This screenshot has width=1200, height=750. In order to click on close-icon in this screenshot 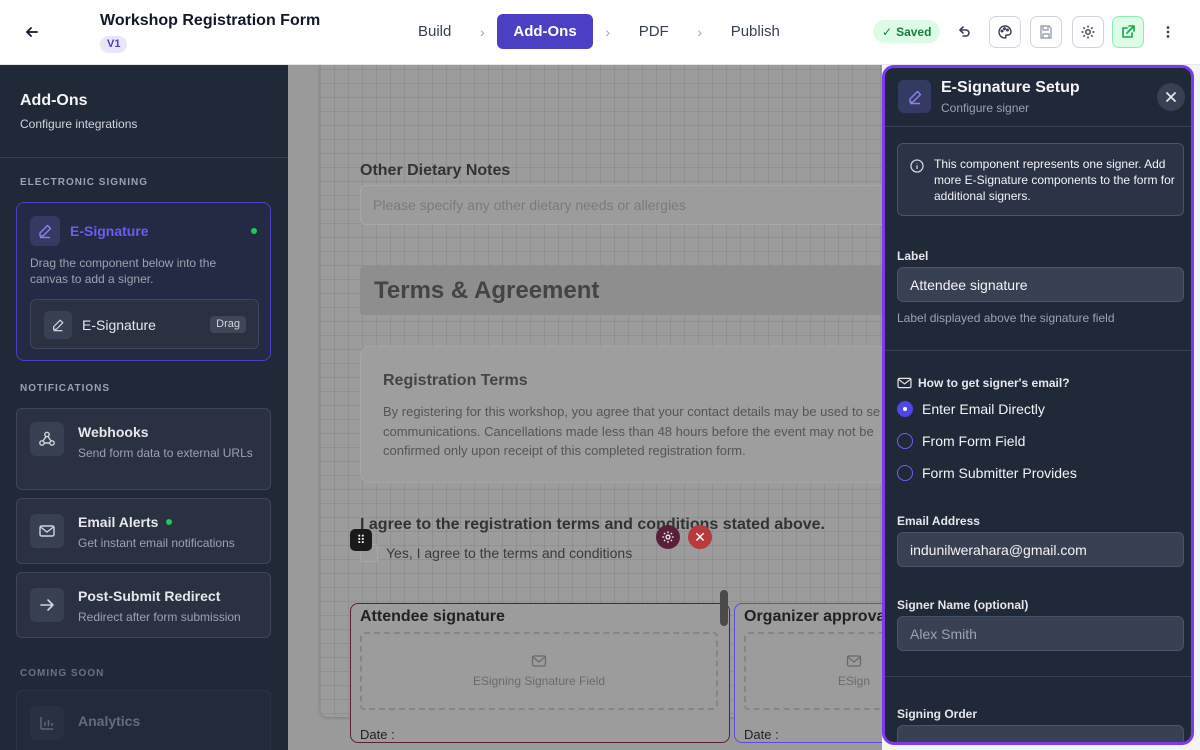, I will do `click(1171, 97)`.